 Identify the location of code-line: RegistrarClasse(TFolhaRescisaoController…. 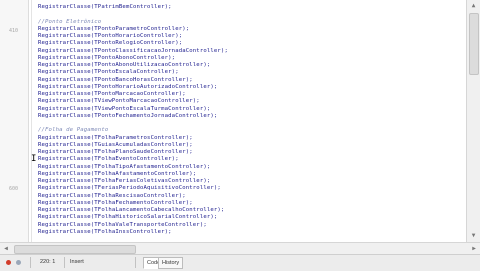
(112, 195).